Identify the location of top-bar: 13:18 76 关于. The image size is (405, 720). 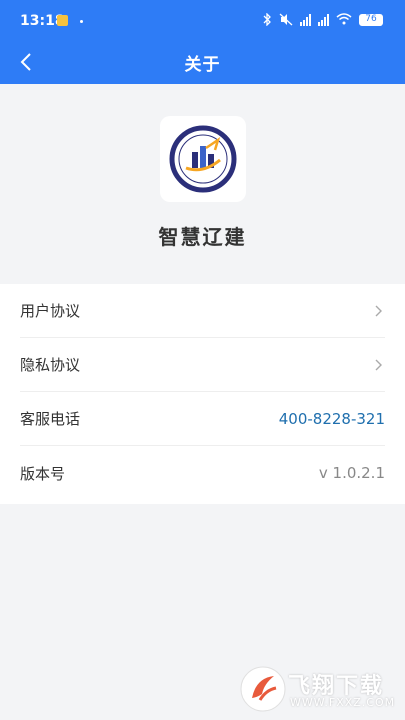
(202, 42).